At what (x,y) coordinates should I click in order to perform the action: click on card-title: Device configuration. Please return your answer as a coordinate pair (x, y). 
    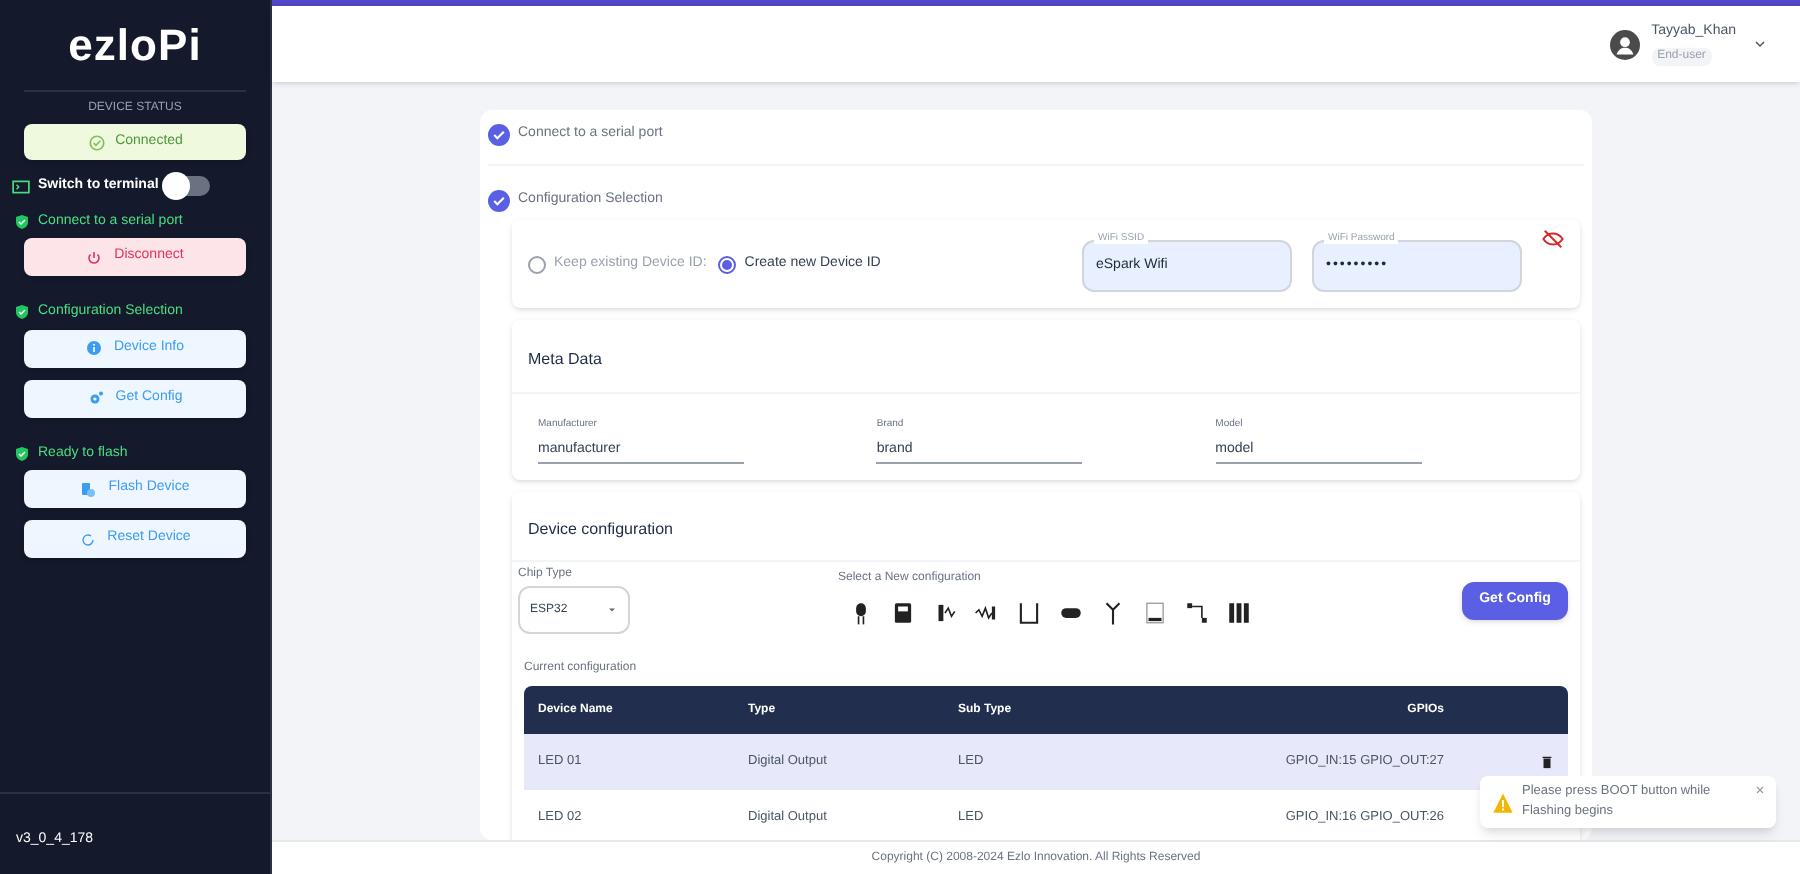
    Looking at the image, I should click on (600, 529).